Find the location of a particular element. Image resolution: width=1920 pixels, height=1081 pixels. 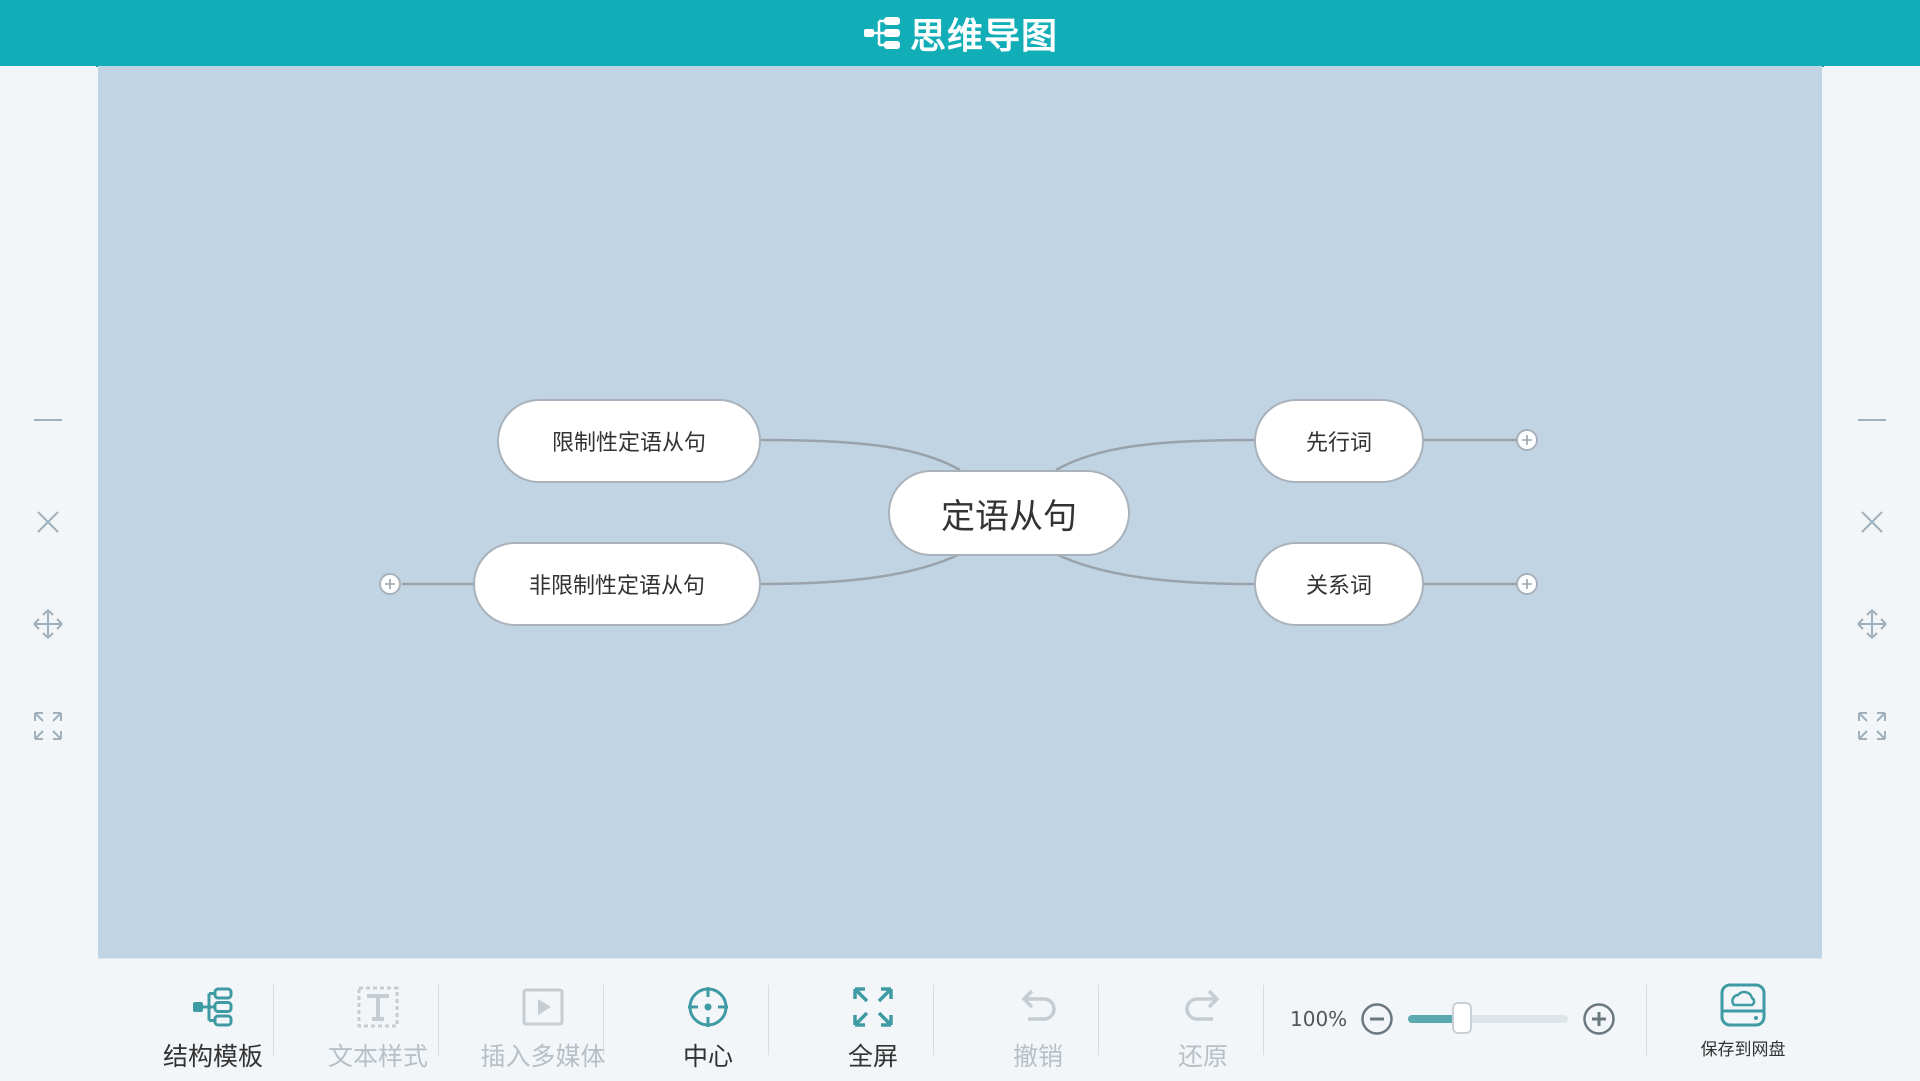

structure-template-button: 结构模板 is located at coordinates (213, 1023).